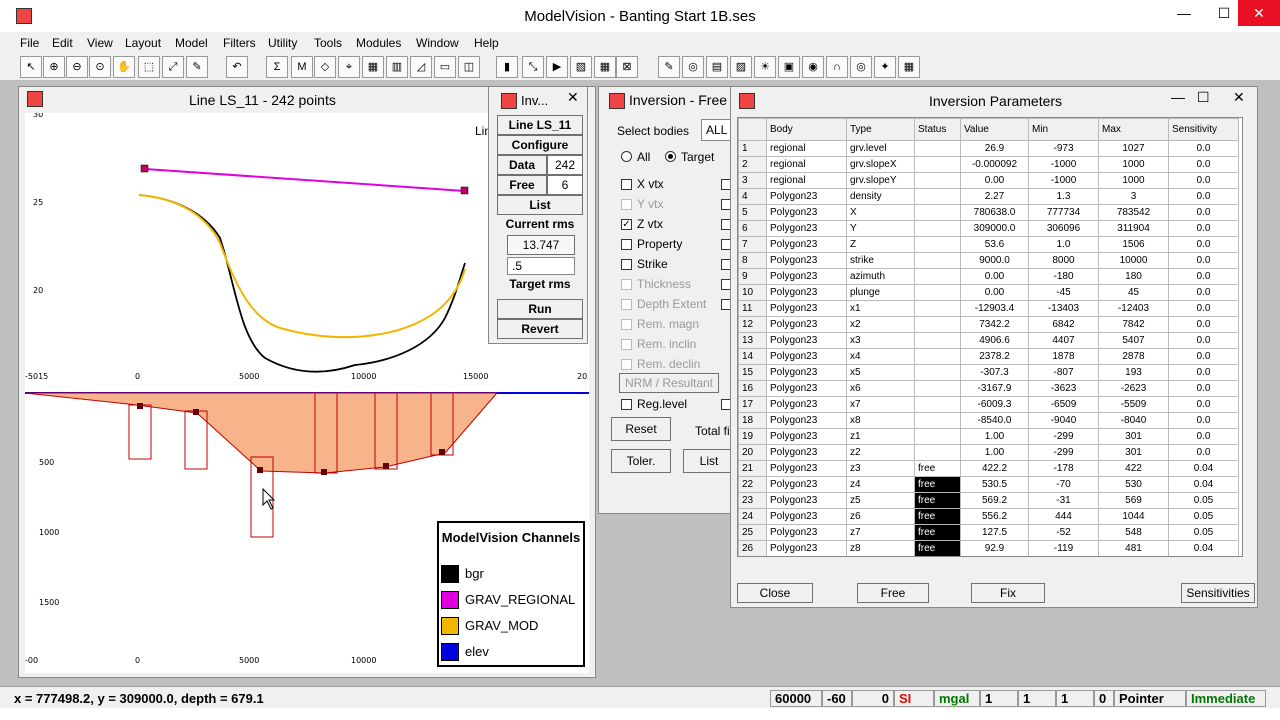 The width and height of the screenshot is (1280, 720). I want to click on table-cell: 10000, so click(1133, 260).